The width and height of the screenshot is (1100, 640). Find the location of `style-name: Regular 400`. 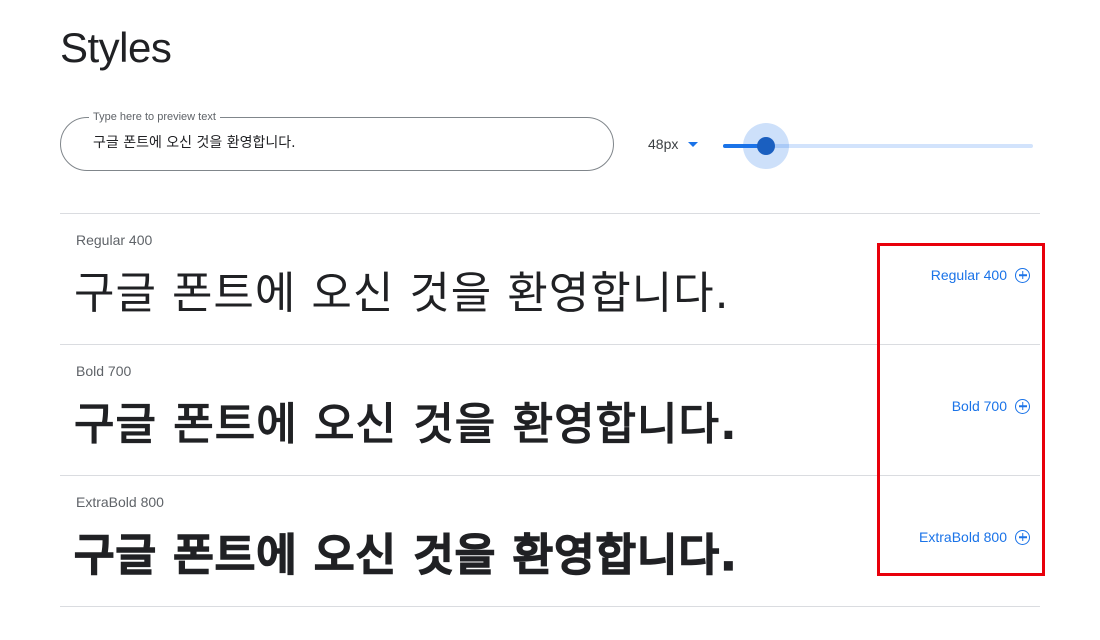

style-name: Regular 400 is located at coordinates (114, 240).